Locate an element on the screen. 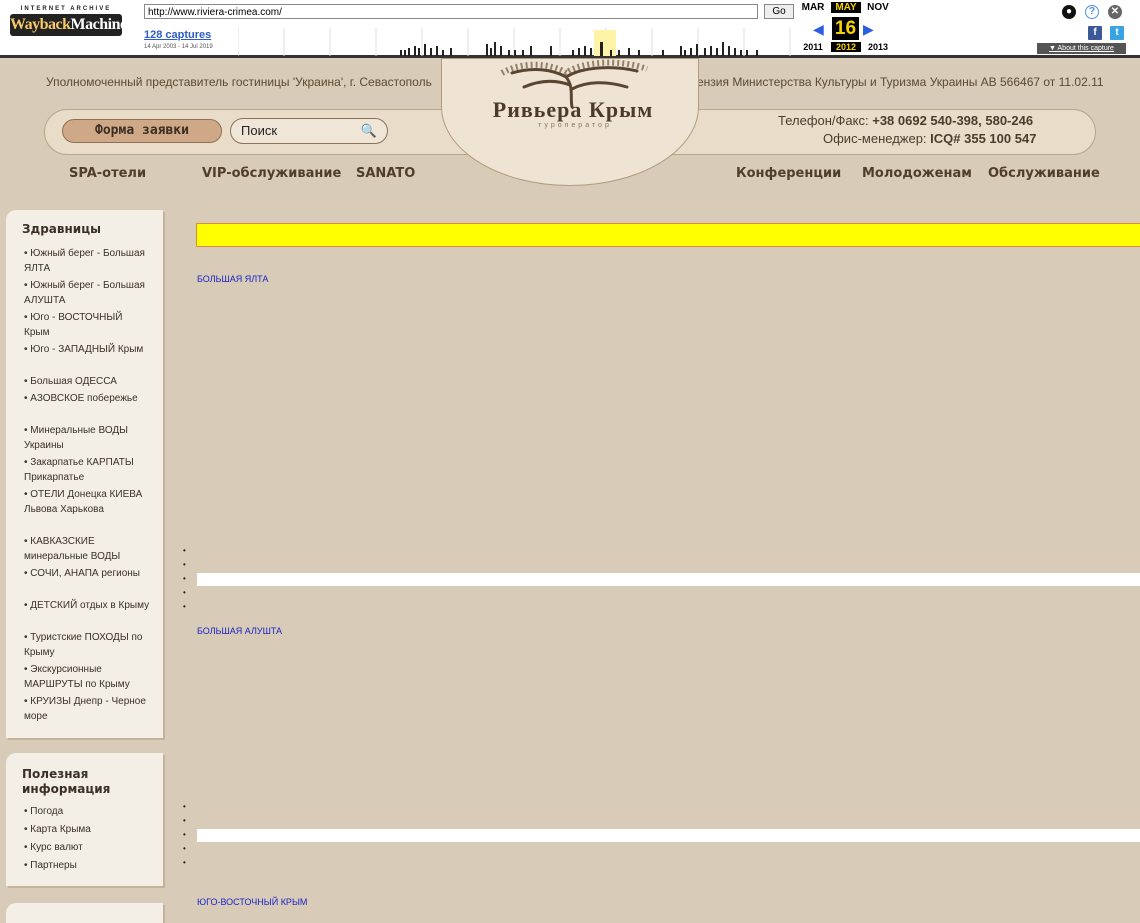  next-capture-arrow-icon: ▶ is located at coordinates (868, 29).